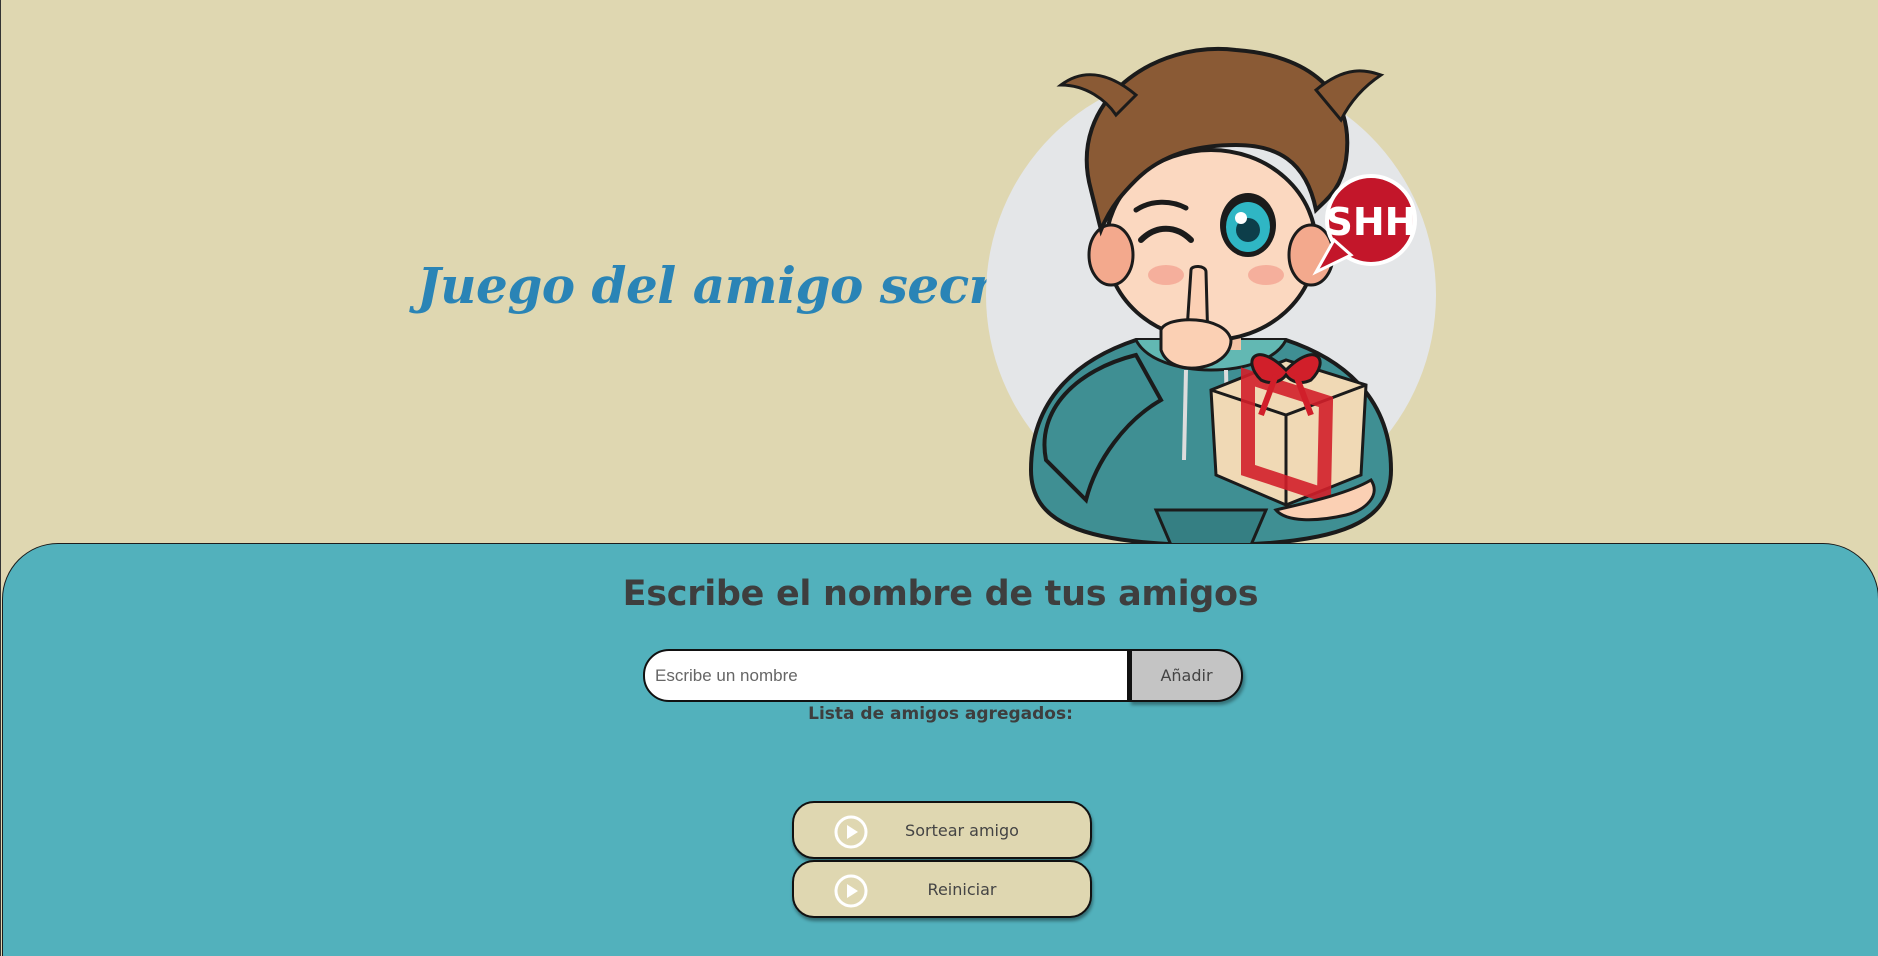 This screenshot has height=956, width=1878. Describe the element at coordinates (962, 830) in the screenshot. I see `draw-friend-label: Sortear amigo` at that location.